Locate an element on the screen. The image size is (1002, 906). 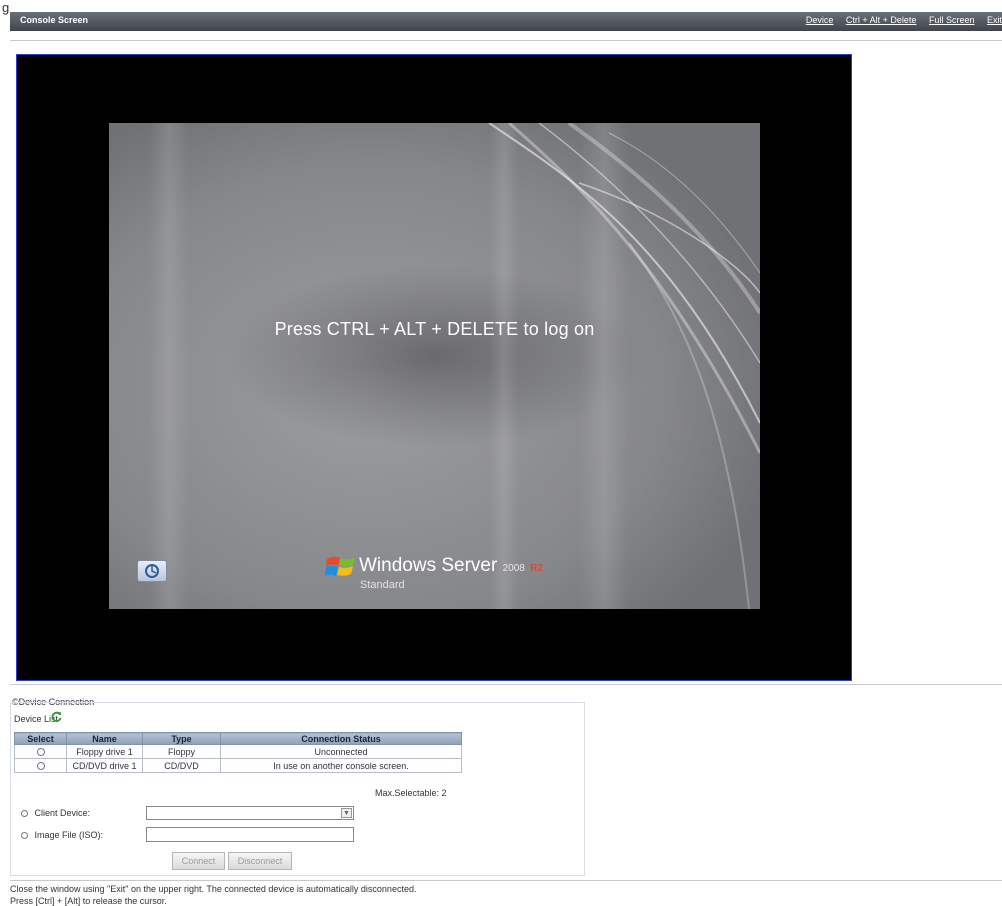
product-edition: Standard is located at coordinates (382, 585).